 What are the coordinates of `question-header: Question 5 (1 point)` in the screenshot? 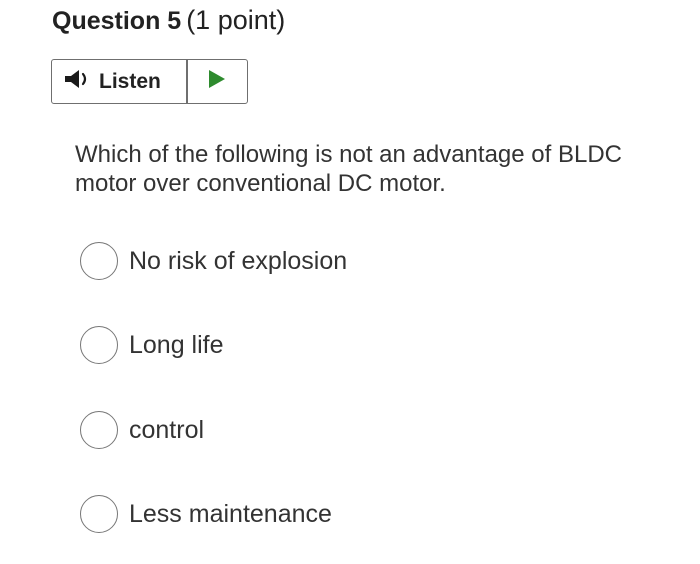 It's located at (168, 20).